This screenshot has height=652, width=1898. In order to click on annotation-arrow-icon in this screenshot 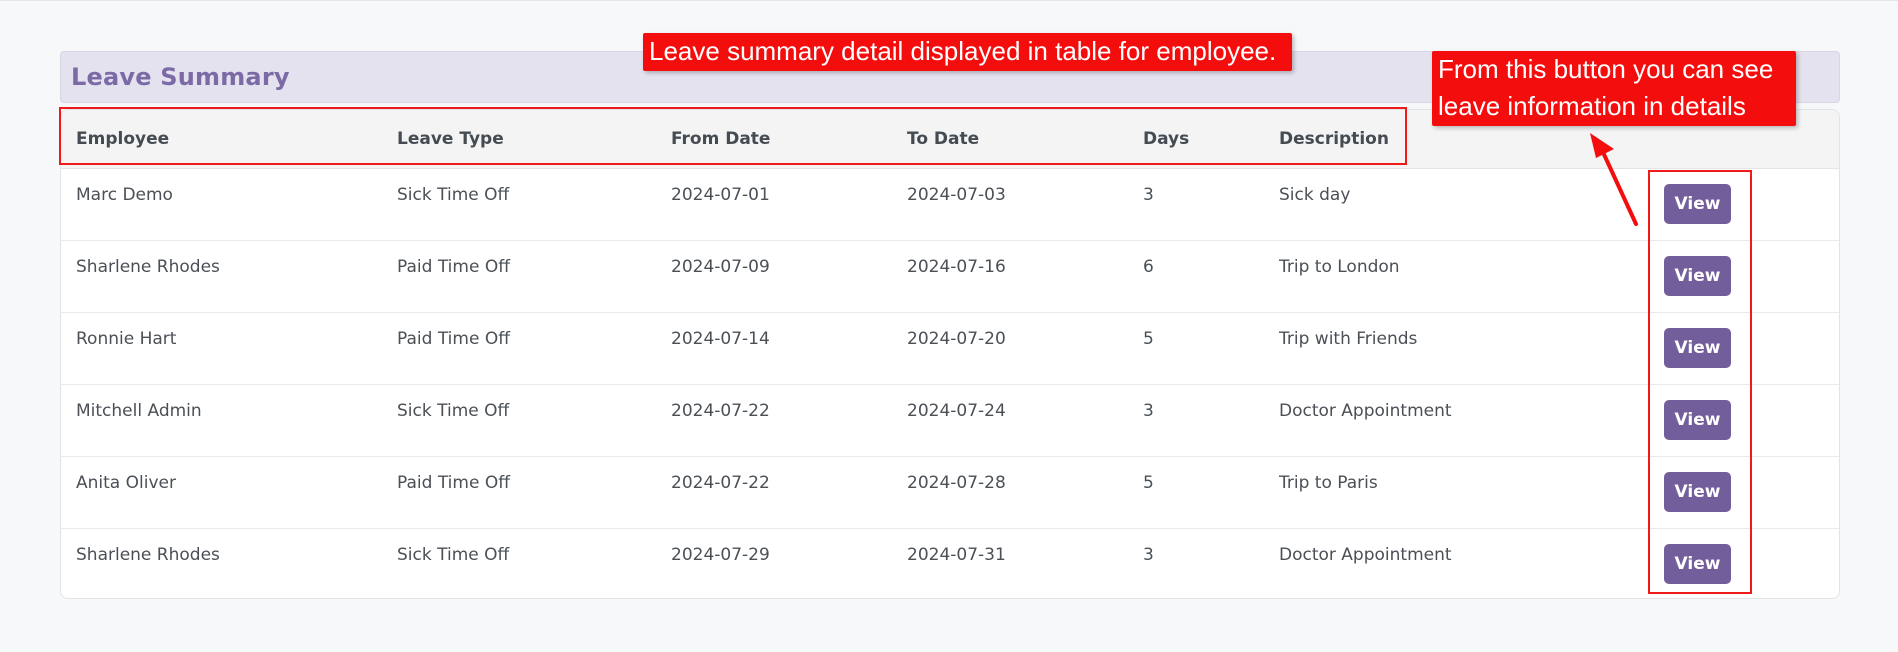, I will do `click(1614, 179)`.